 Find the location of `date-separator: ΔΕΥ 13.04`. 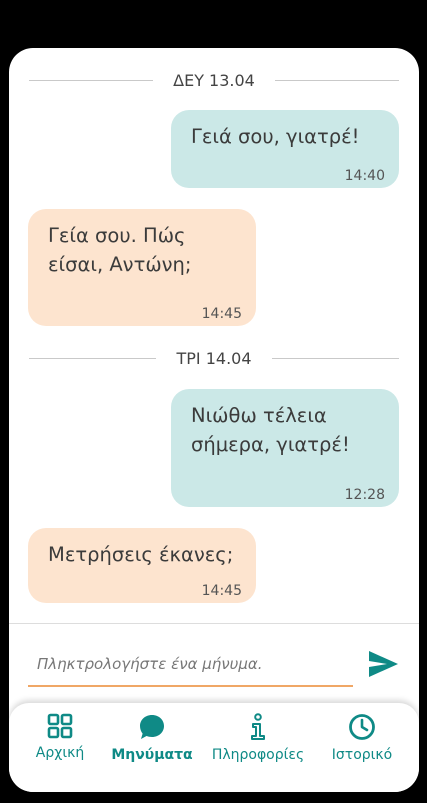

date-separator: ΔΕΥ 13.04 is located at coordinates (214, 80).